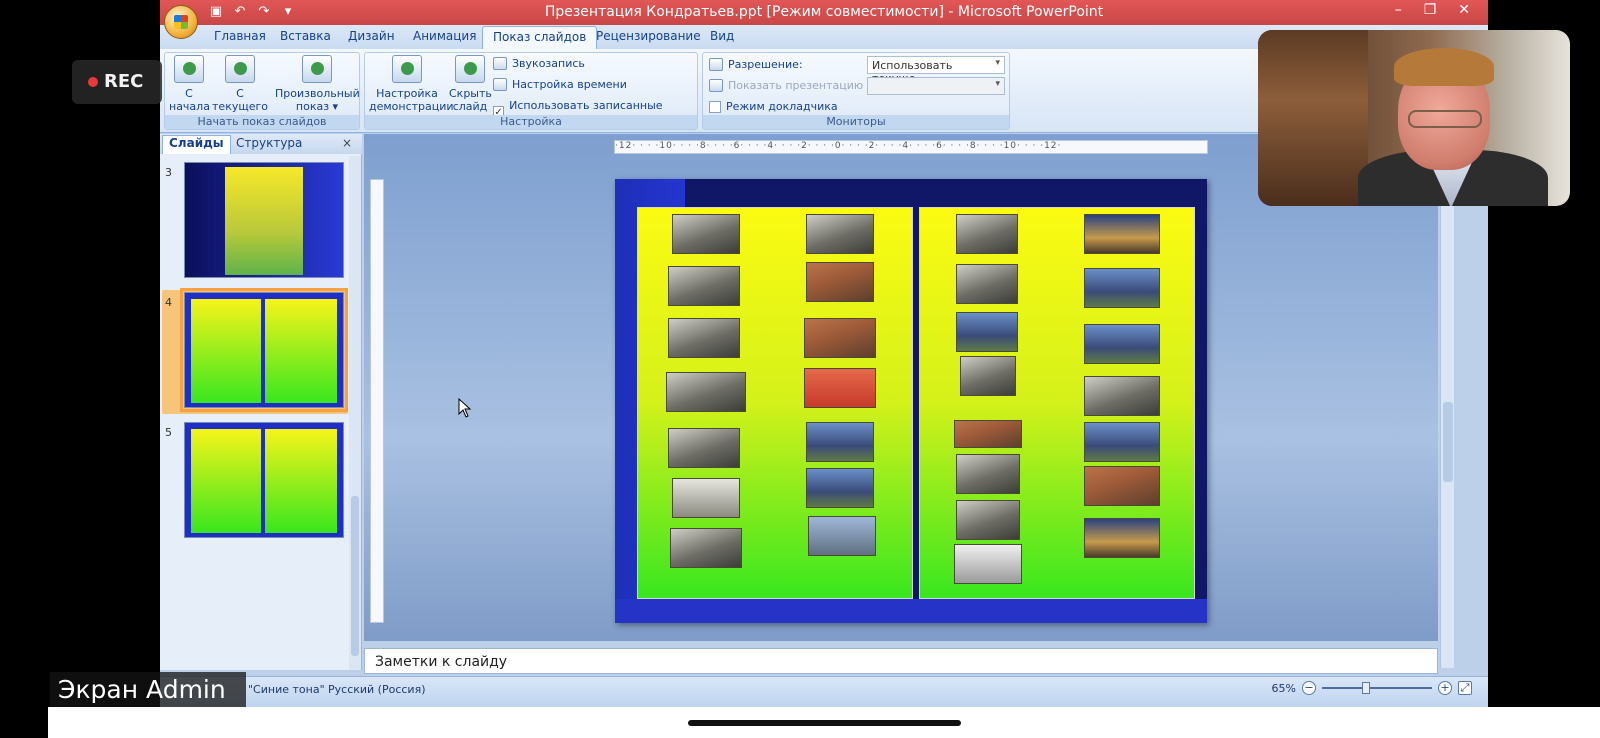 Image resolution: width=1600 pixels, height=738 pixels. Describe the element at coordinates (648, 36) in the screenshot. I see `tab-review: Рецензирование` at that location.